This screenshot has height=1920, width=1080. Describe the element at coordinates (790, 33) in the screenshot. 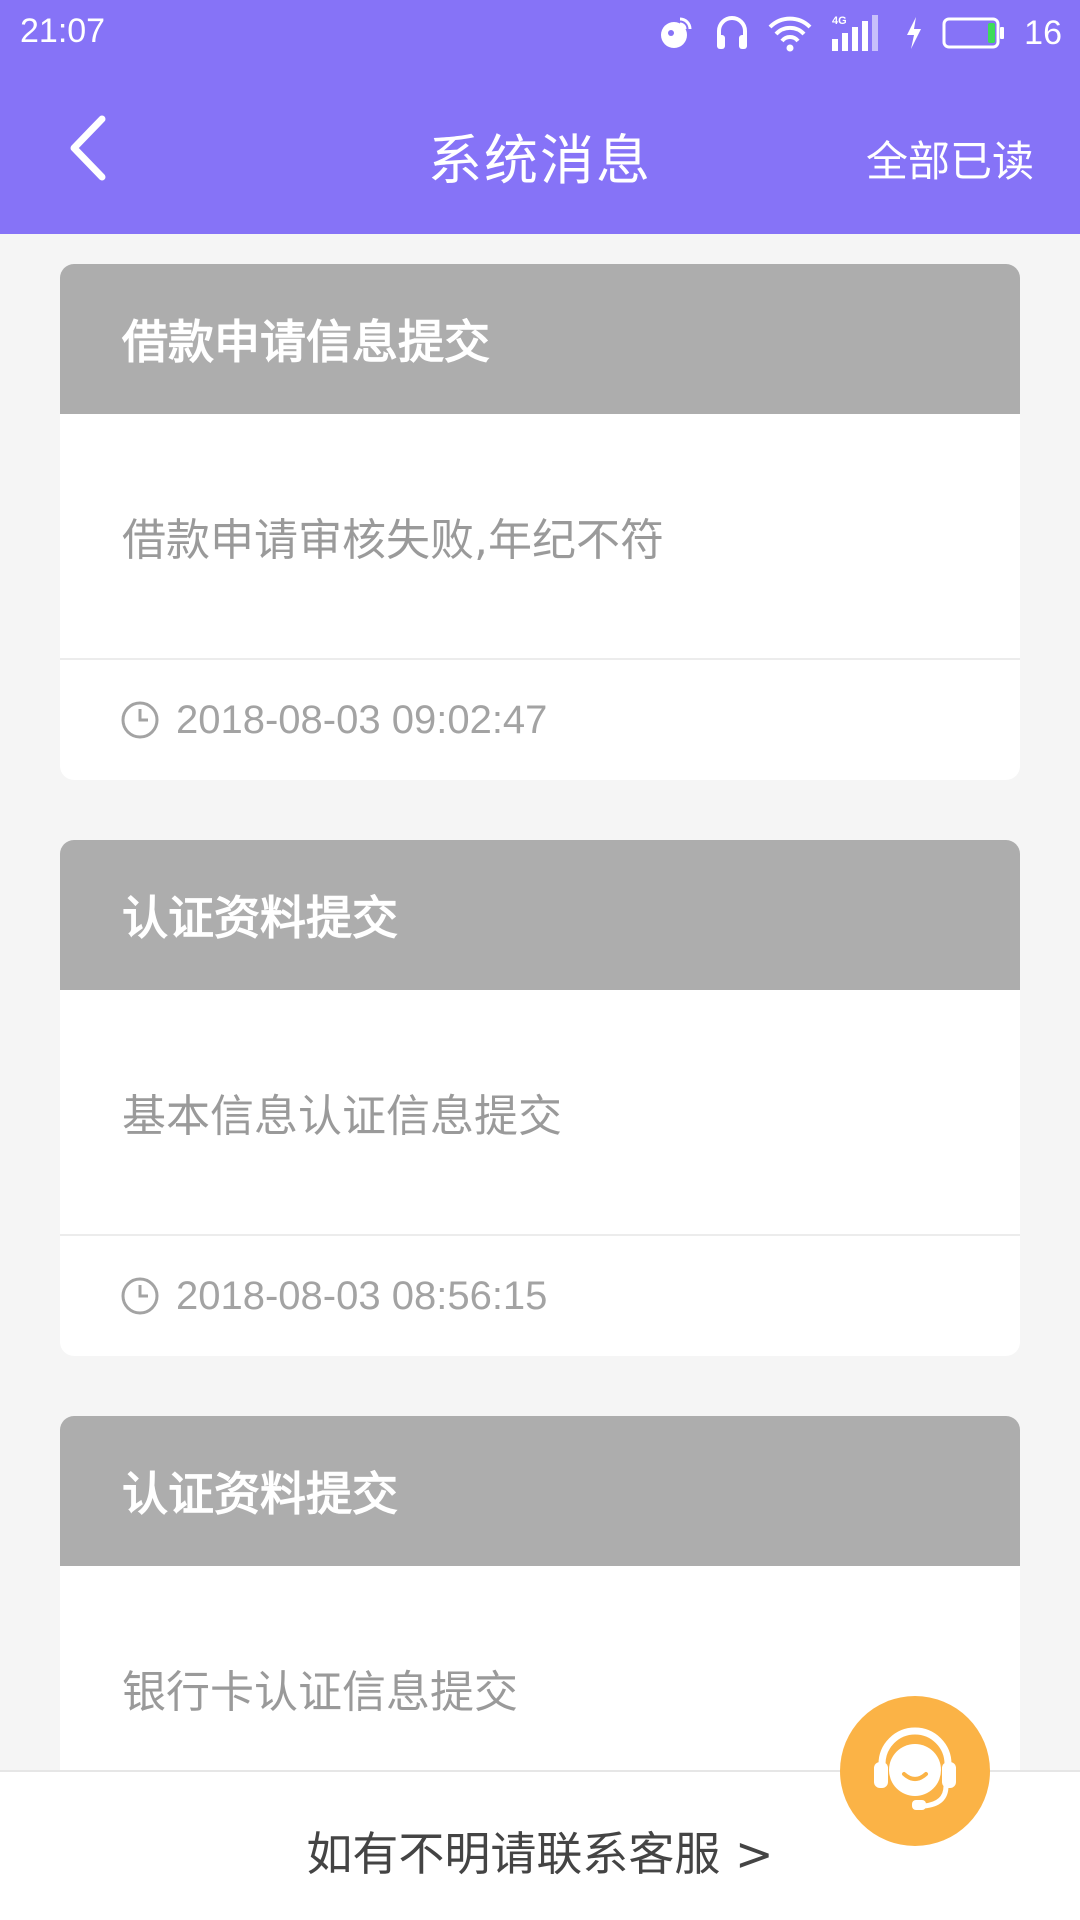

I see `wifi-icon` at that location.